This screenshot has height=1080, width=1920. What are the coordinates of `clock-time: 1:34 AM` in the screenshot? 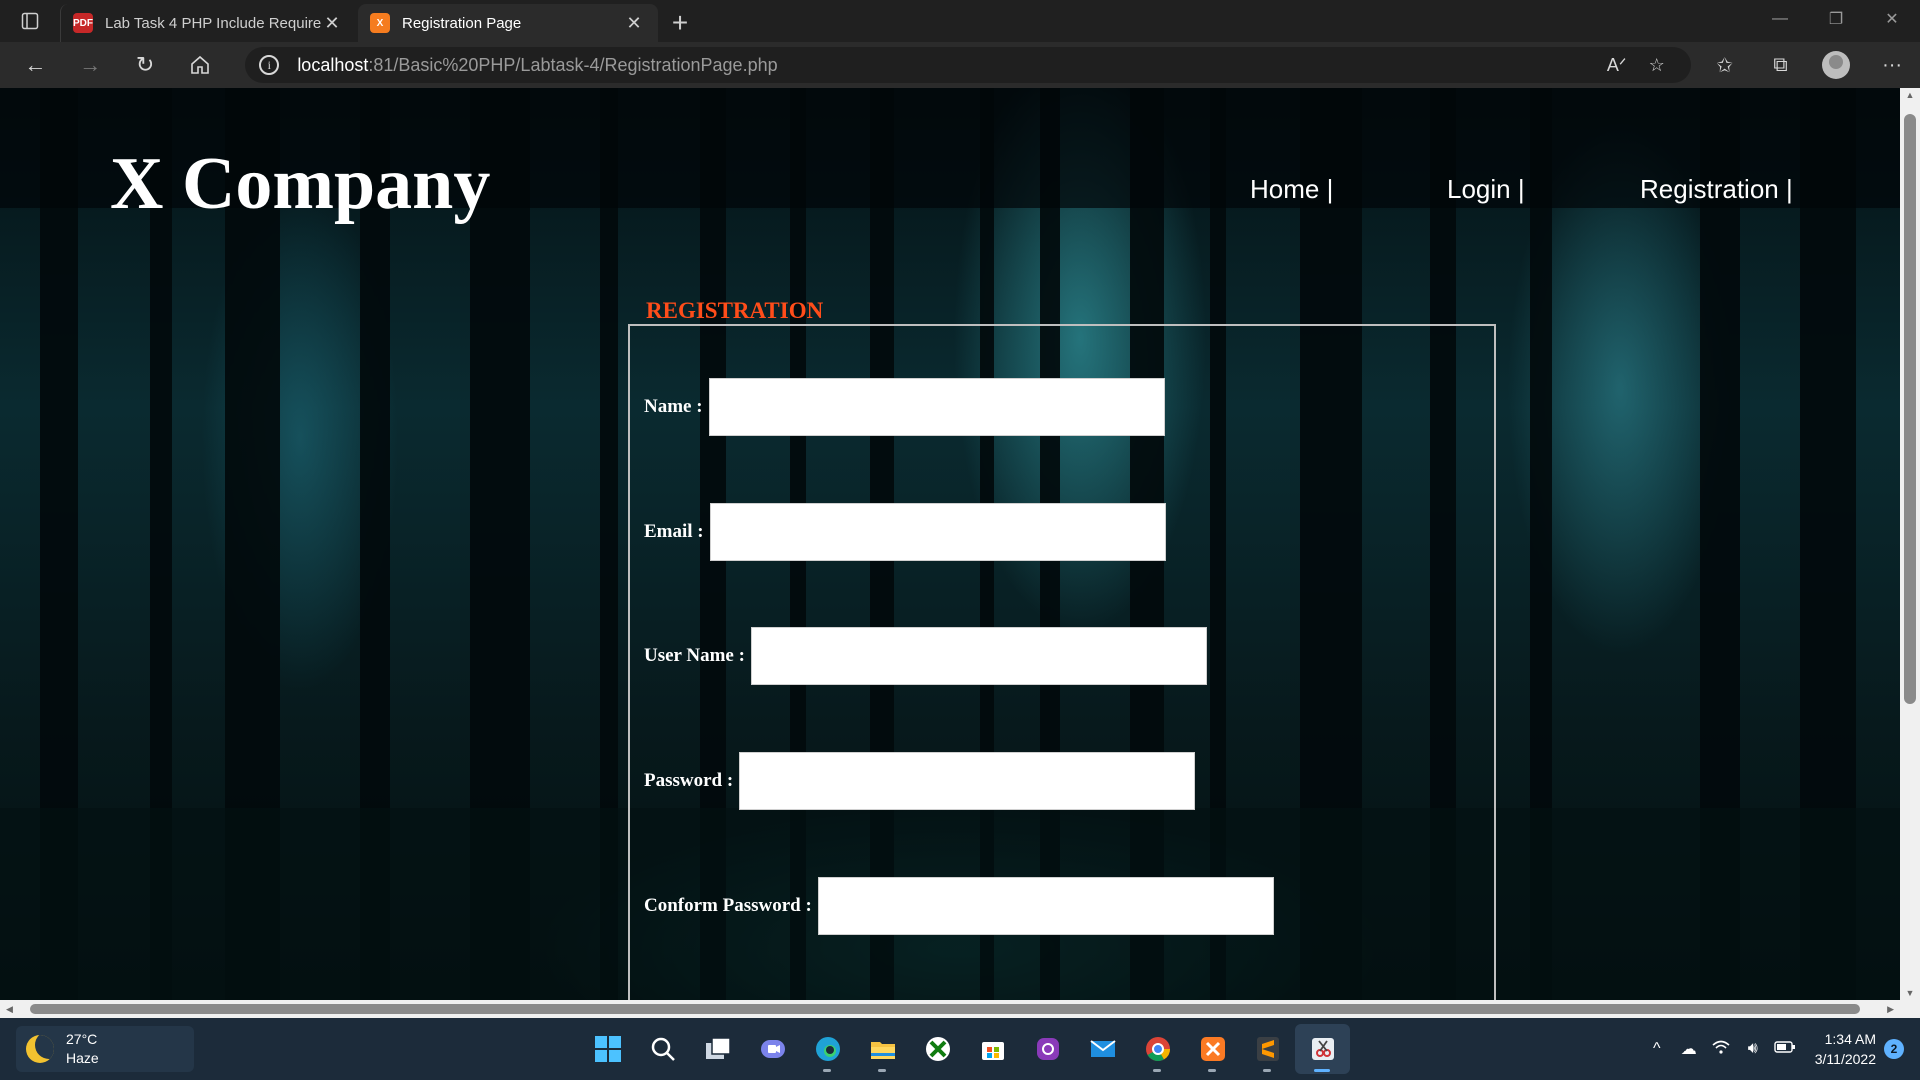 It's located at (1850, 1039).